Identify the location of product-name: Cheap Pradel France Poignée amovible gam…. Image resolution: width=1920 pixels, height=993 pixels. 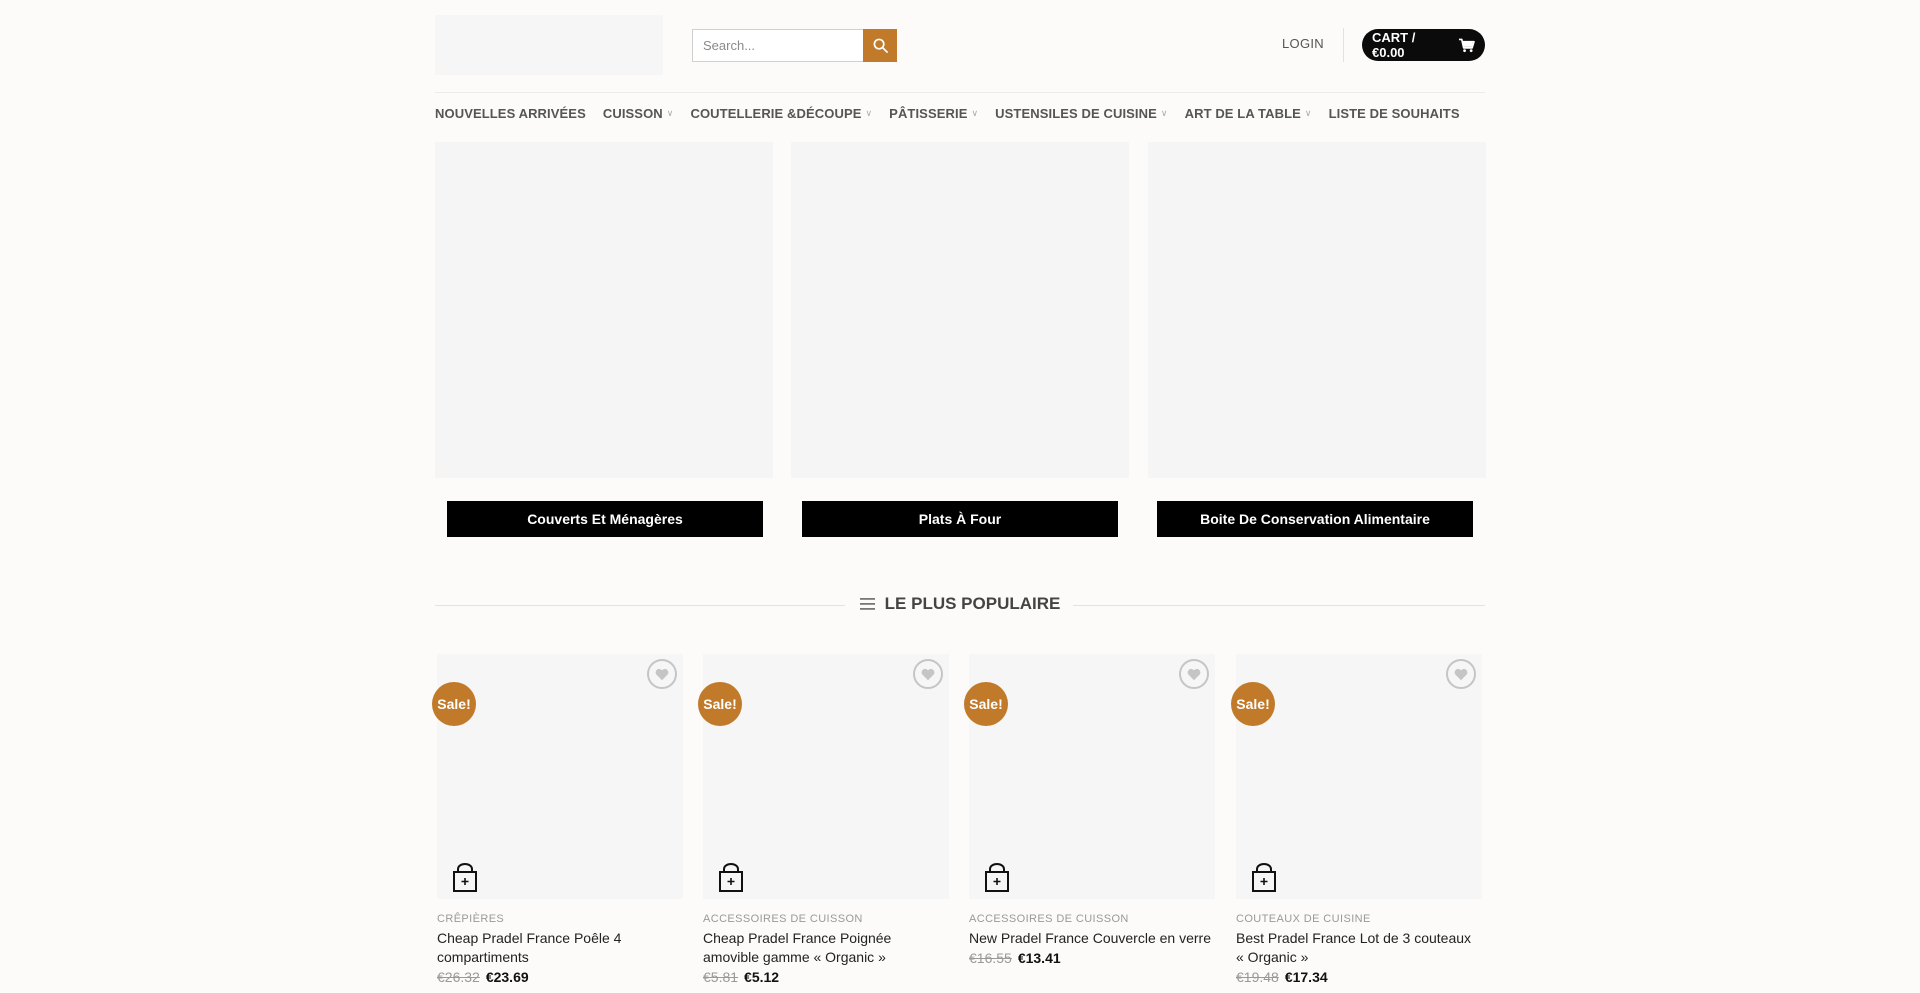
(826, 948).